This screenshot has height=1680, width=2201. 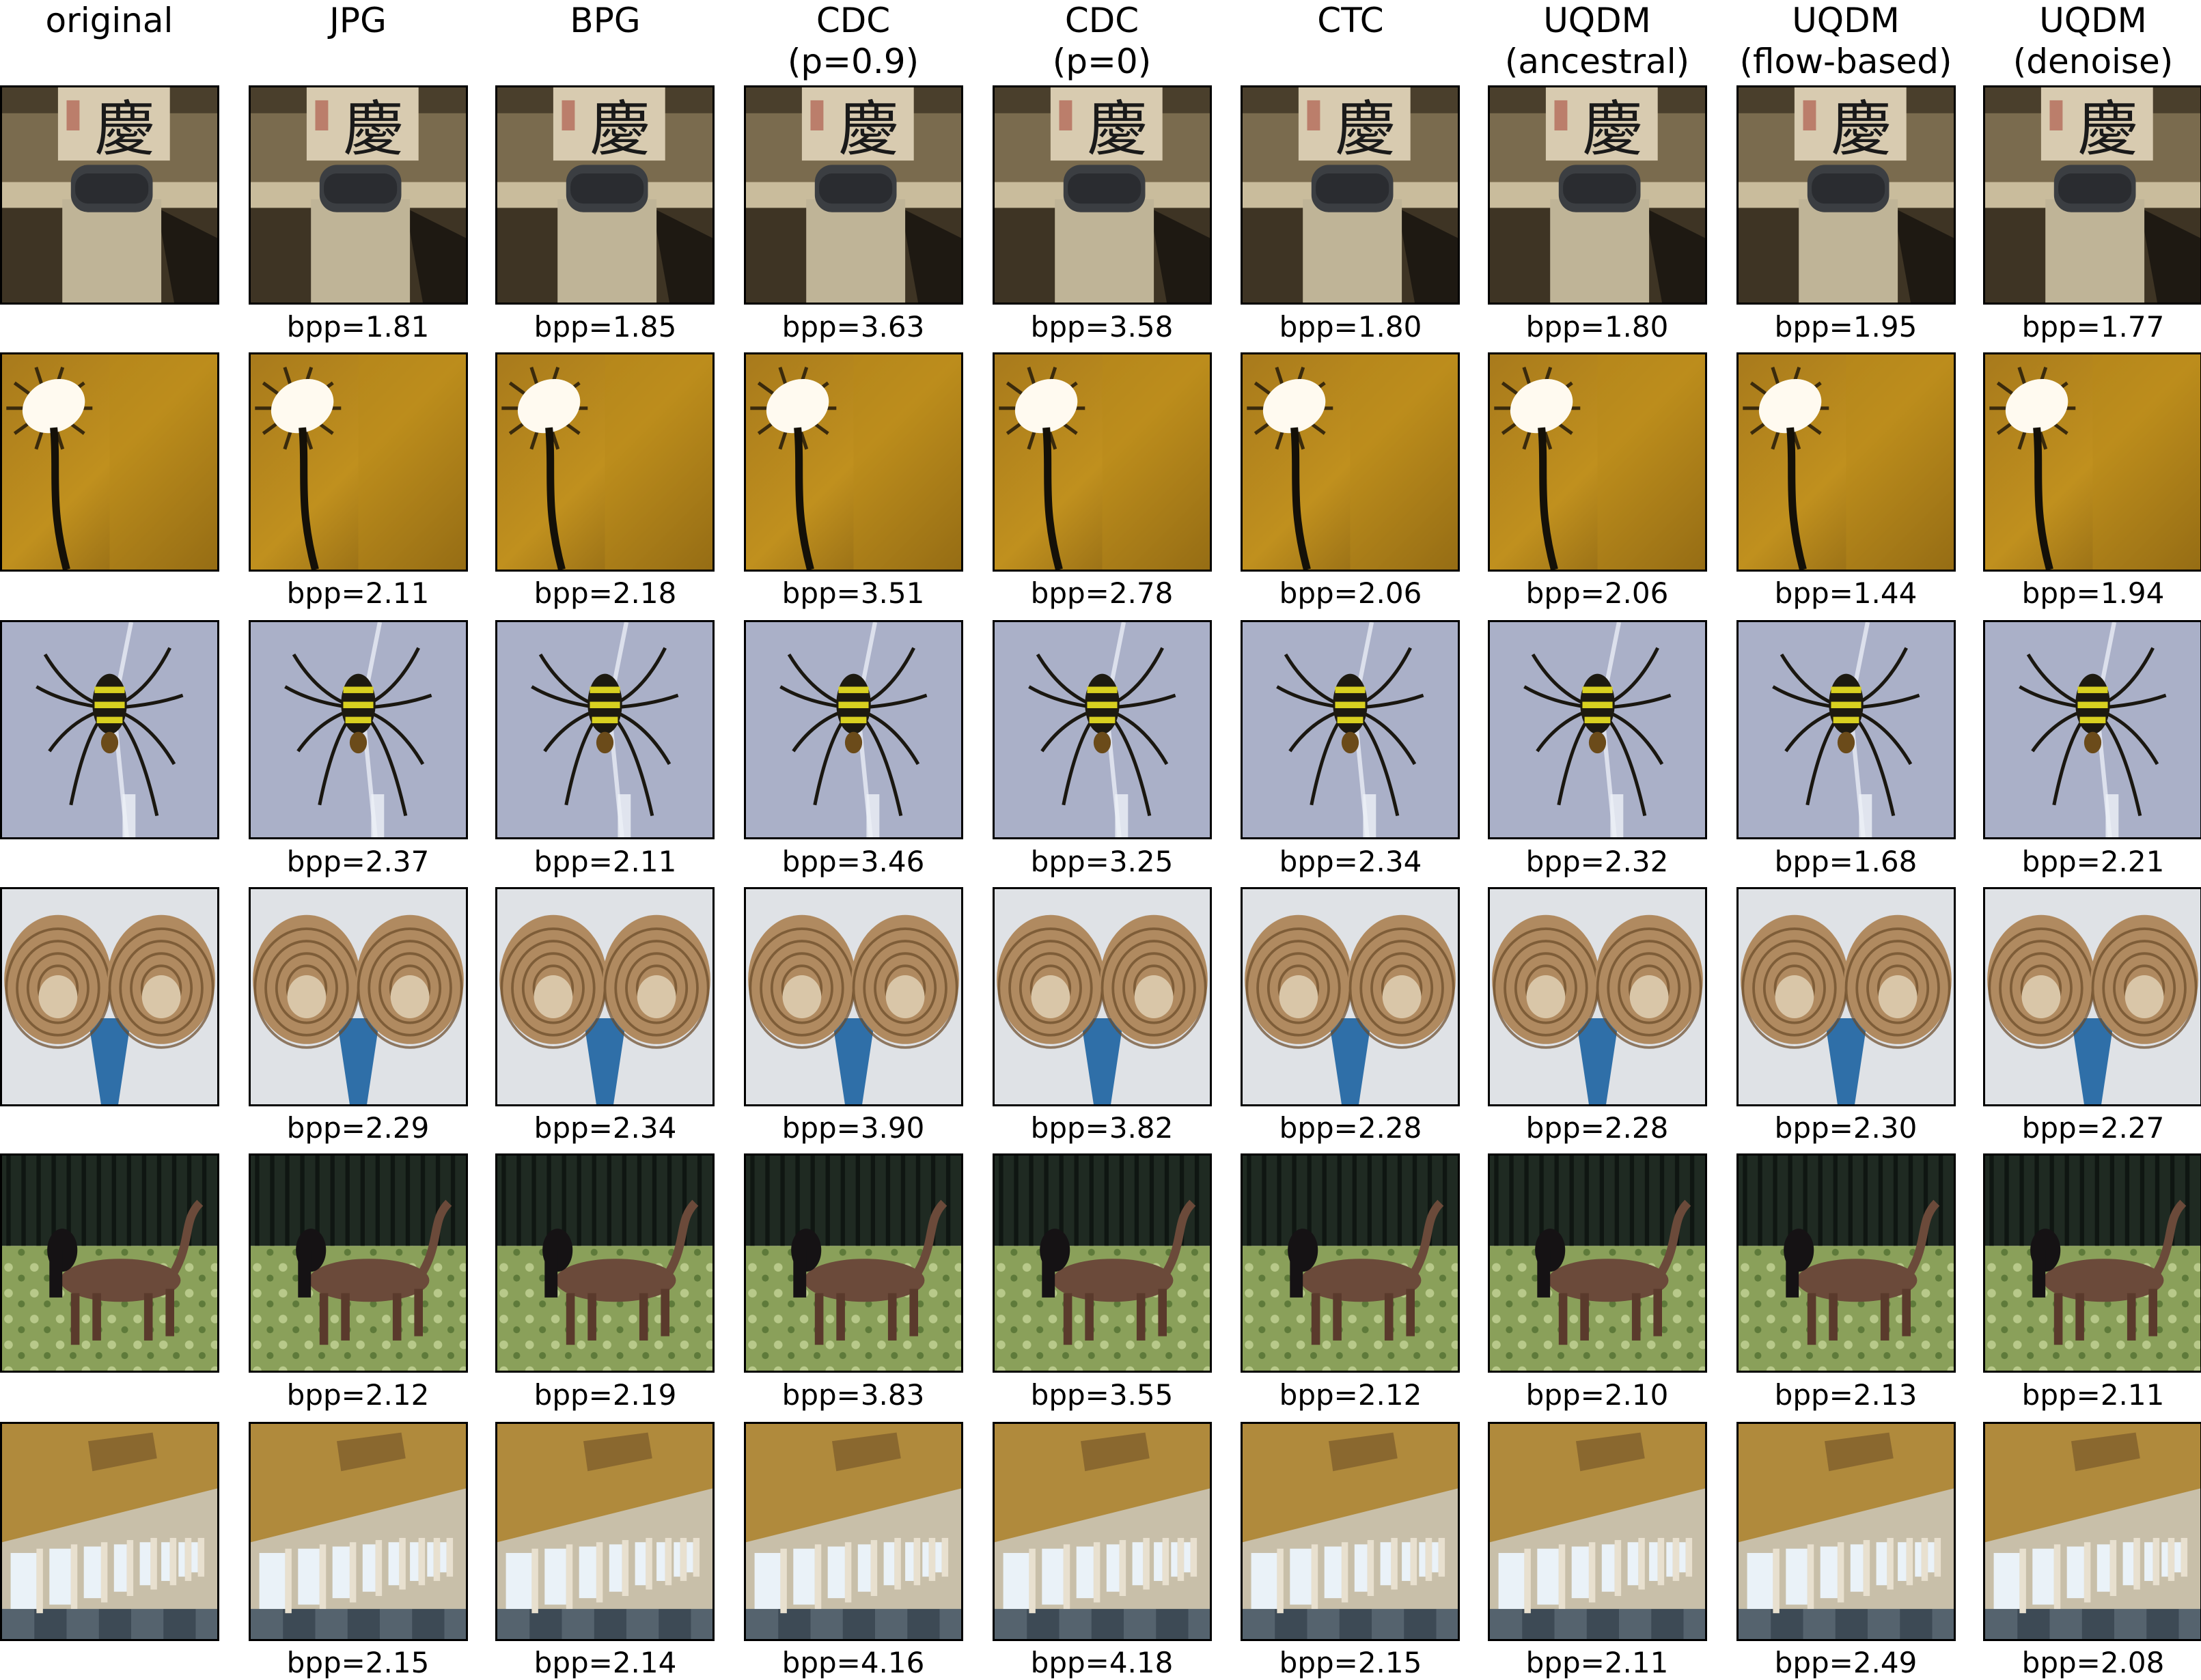 What do you see at coordinates (1102, 1128) in the screenshot?
I see `bpp-label: bpp=3.82` at bounding box center [1102, 1128].